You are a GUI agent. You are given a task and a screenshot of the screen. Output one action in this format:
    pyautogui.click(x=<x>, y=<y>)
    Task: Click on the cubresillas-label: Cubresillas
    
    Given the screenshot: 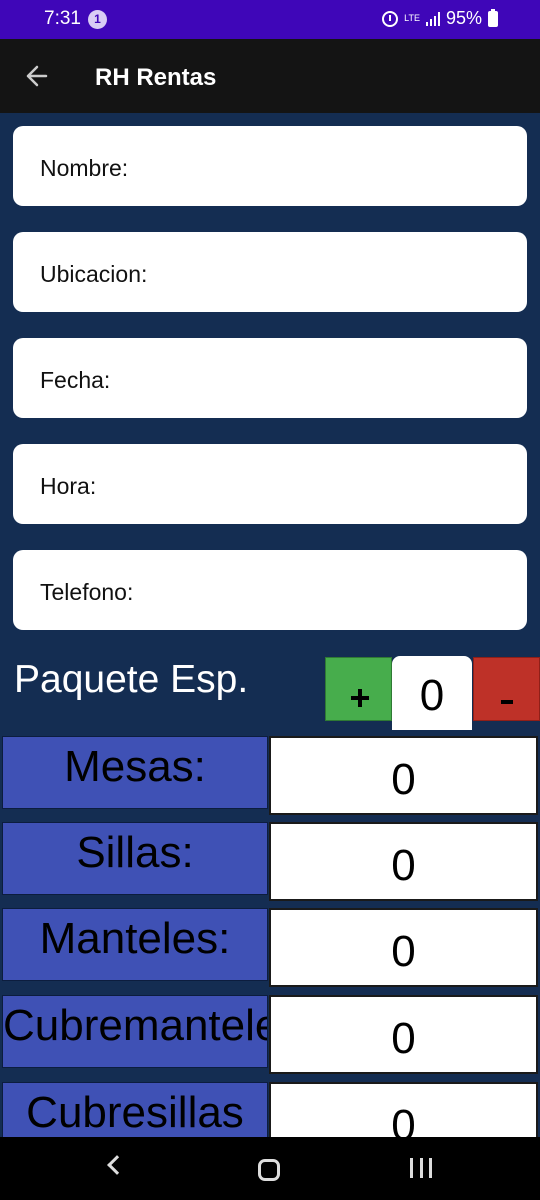 What is the action you would take?
    pyautogui.click(x=135, y=1112)
    